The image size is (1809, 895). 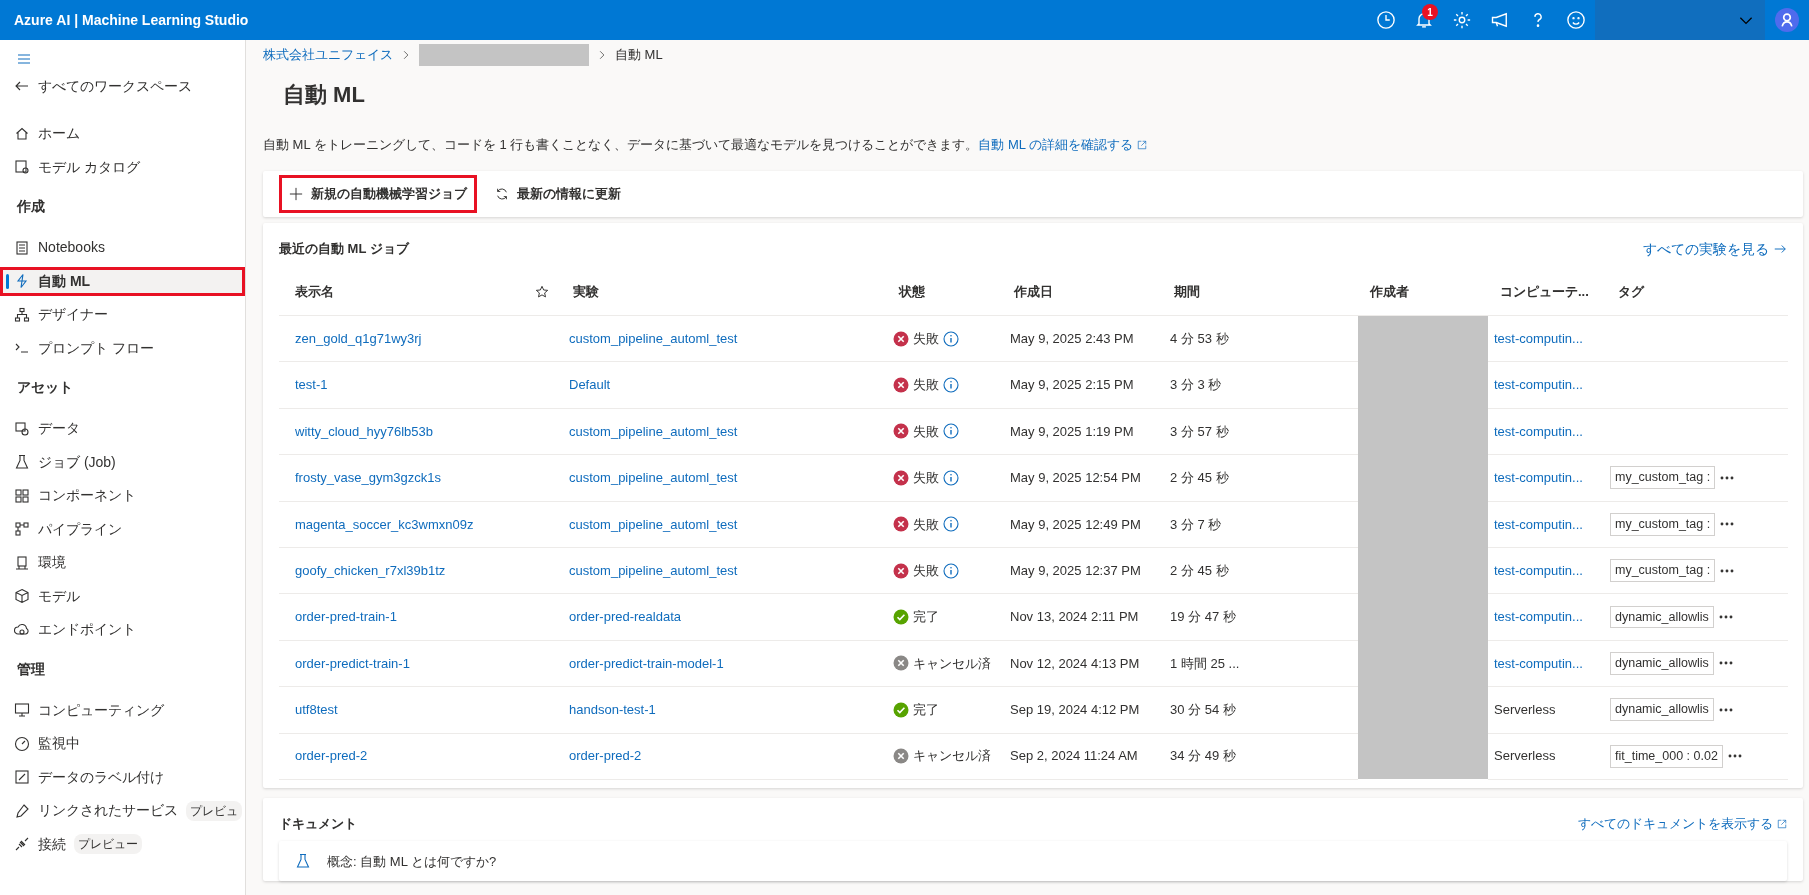 What do you see at coordinates (944, 291) in the screenshot?
I see `column-header: 状態` at bounding box center [944, 291].